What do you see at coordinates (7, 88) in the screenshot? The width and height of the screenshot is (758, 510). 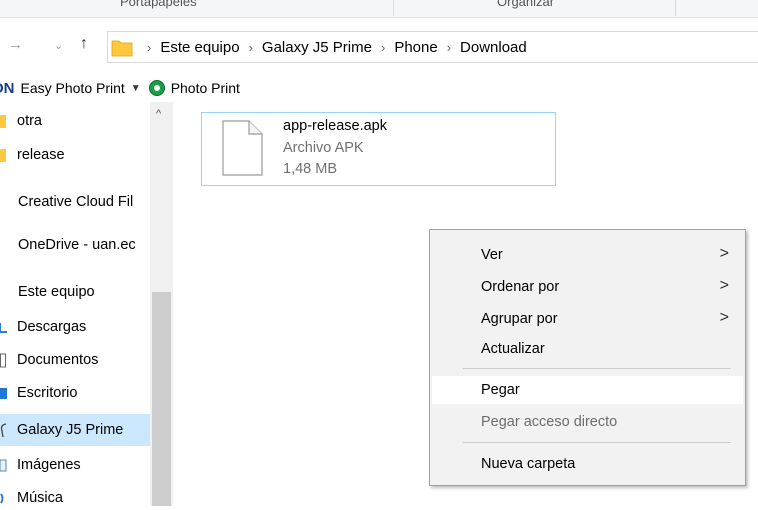 I see `brand-logo: ON` at bounding box center [7, 88].